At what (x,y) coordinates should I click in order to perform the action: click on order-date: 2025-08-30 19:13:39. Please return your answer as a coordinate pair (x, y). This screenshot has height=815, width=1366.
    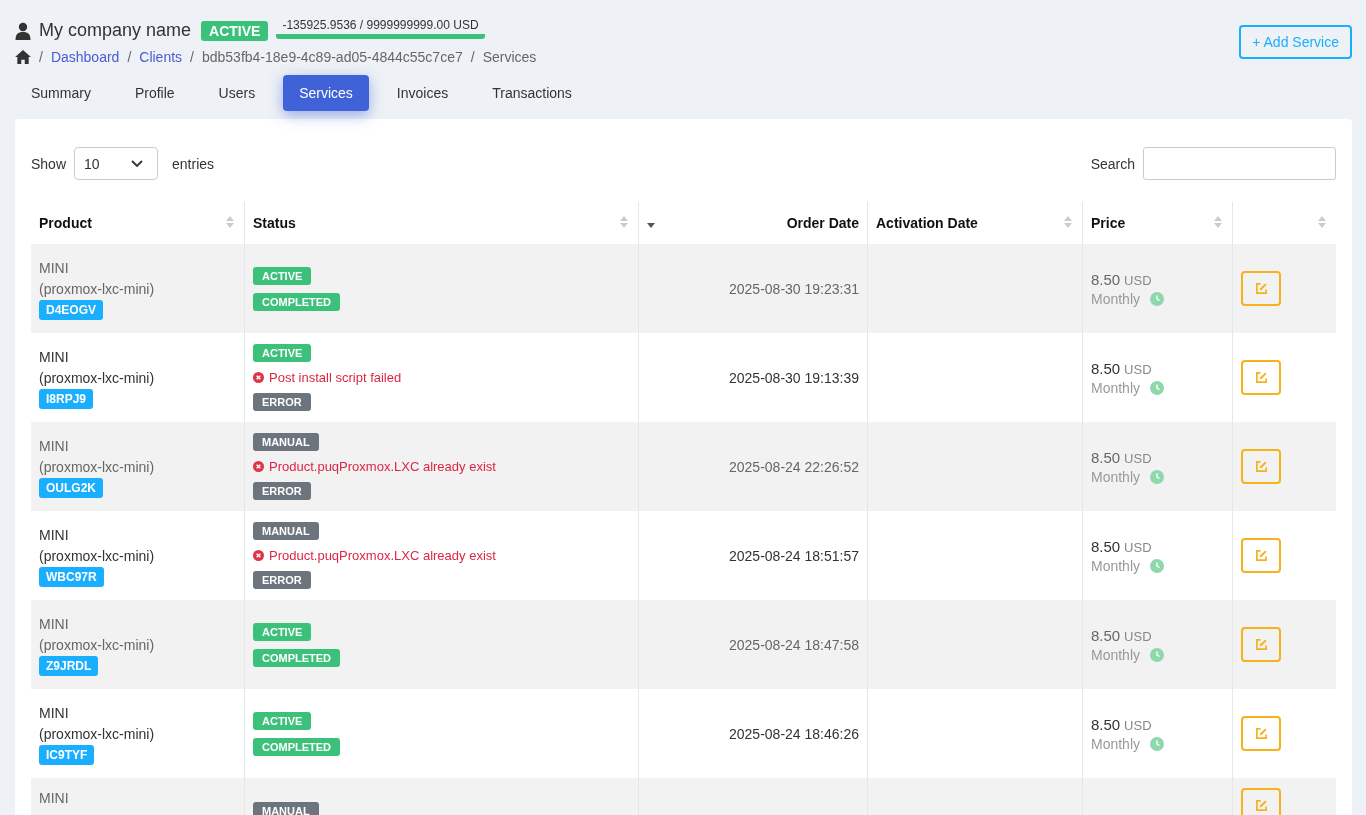
    Looking at the image, I should click on (794, 377).